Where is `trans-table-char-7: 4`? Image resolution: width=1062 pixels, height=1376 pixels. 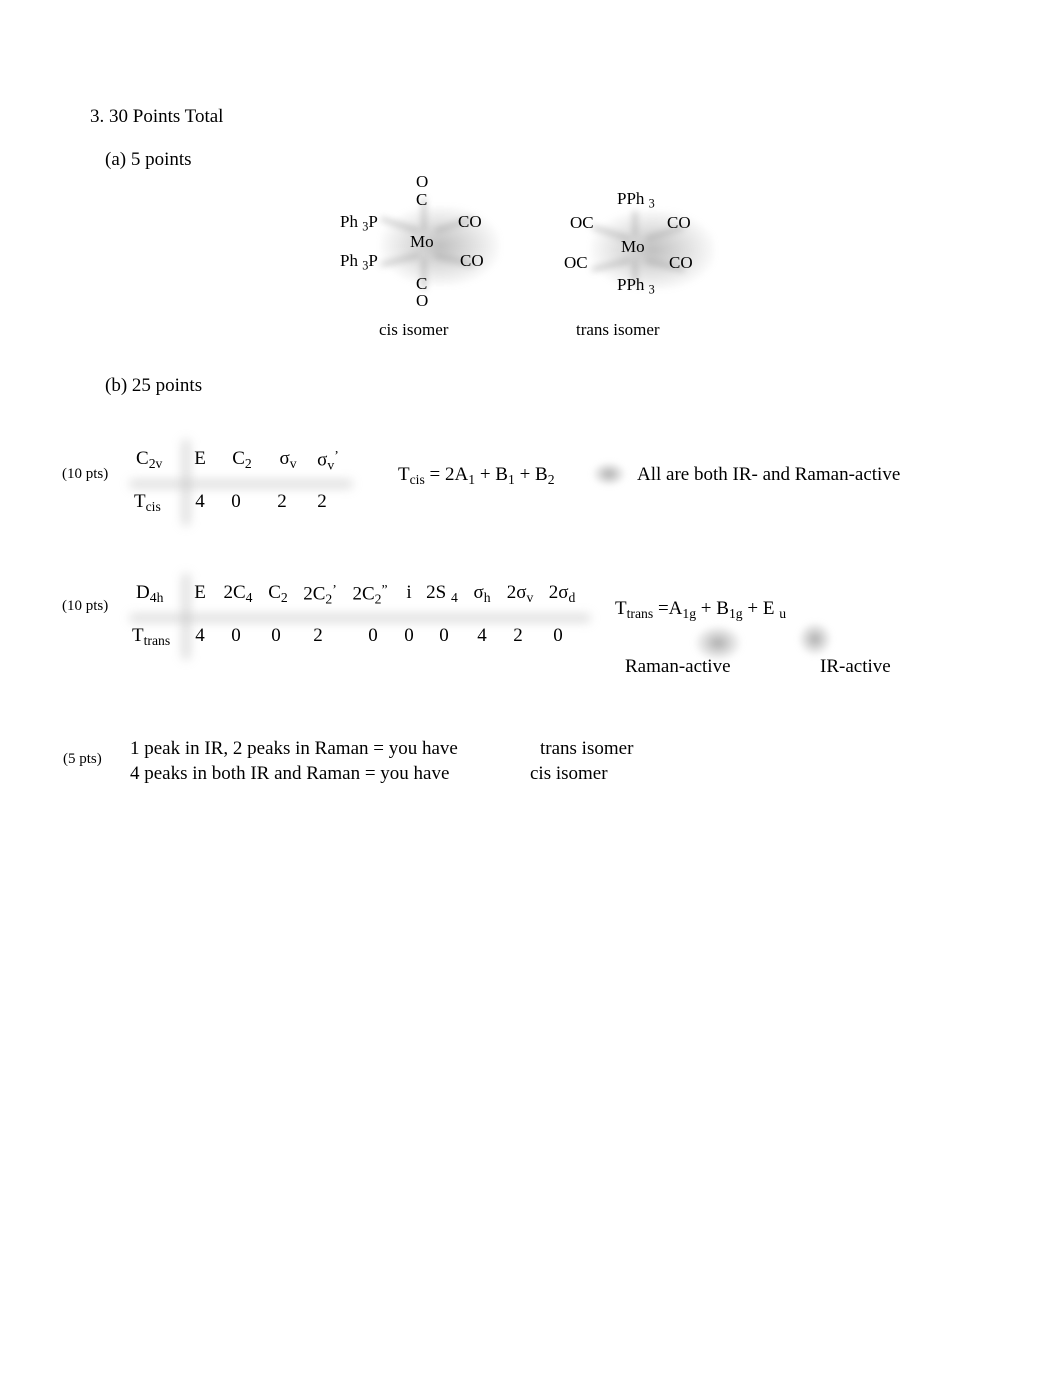
trans-table-char-7: 4 is located at coordinates (482, 635).